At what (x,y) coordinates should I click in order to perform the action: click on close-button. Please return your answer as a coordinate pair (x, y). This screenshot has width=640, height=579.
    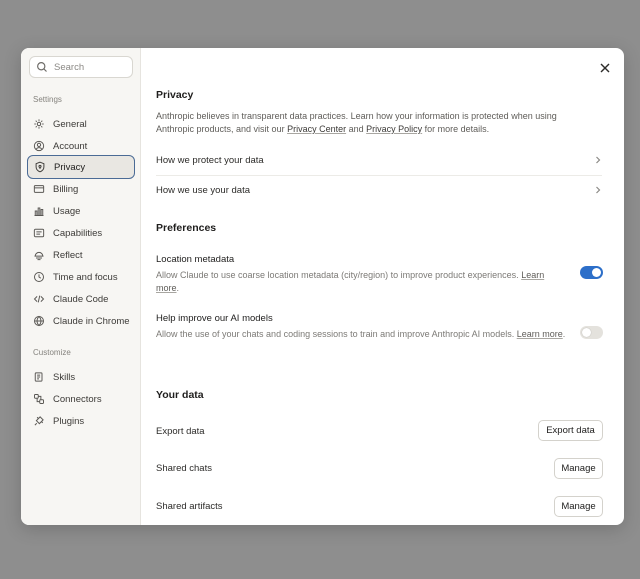
    Looking at the image, I should click on (605, 68).